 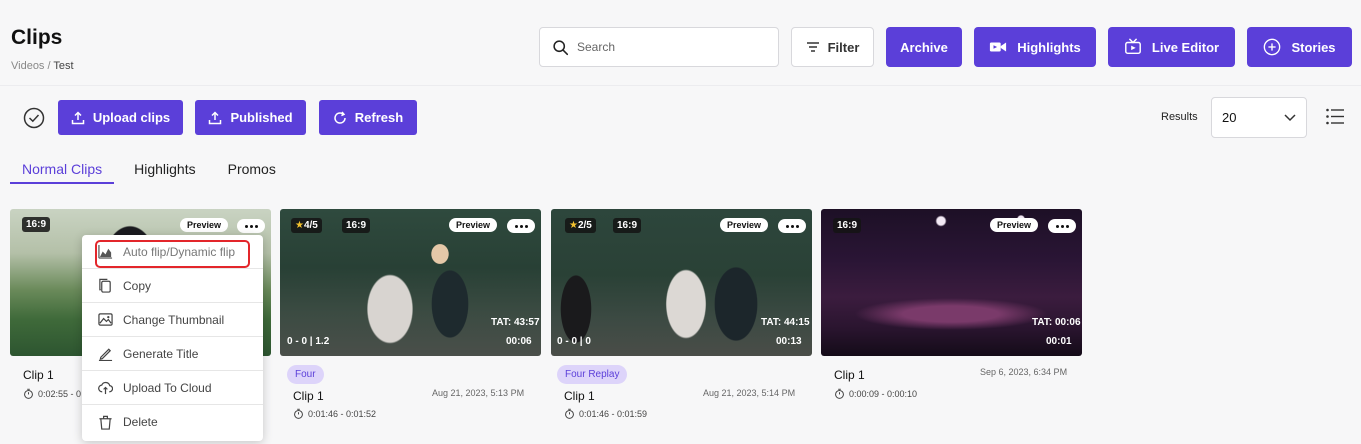 I want to click on tat-label: TAT: 00:06, so click(x=1056, y=322).